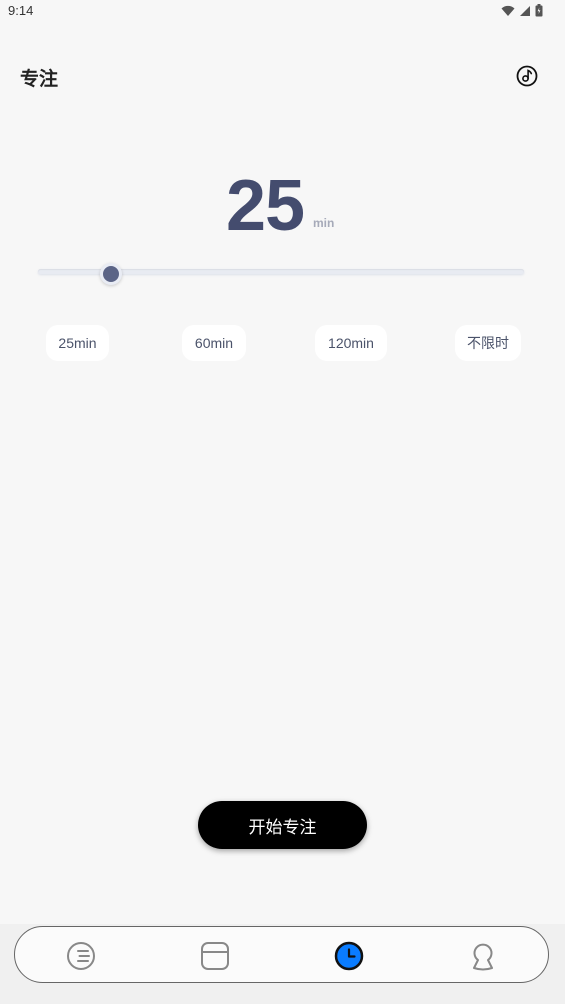  I want to click on nav-item-list, so click(81, 956).